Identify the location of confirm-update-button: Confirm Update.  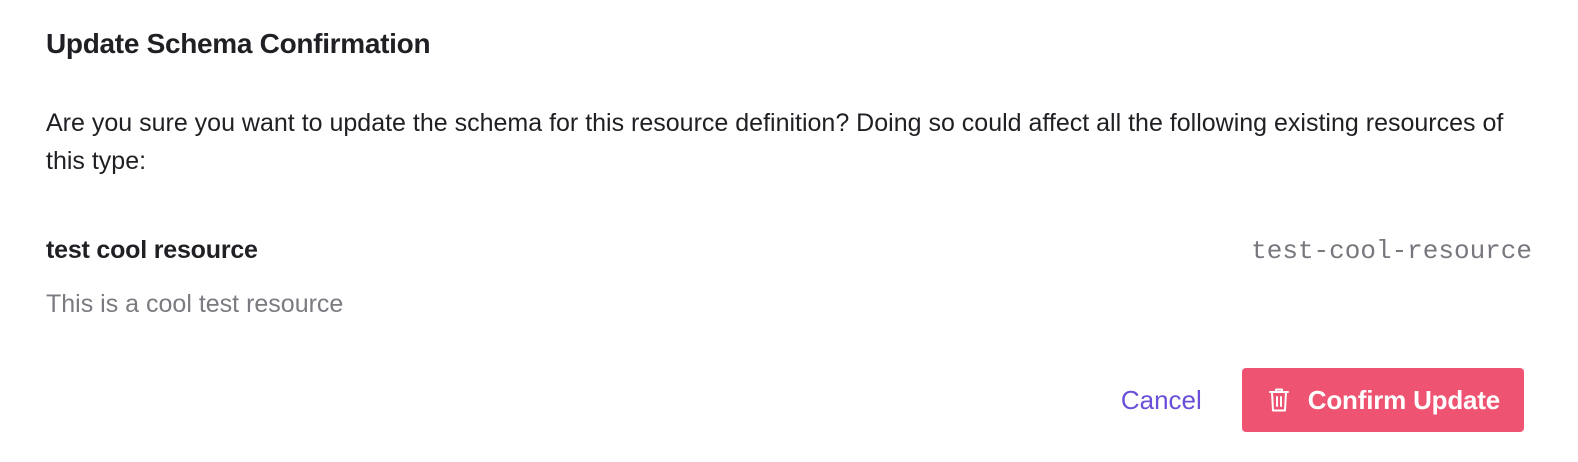
(1382, 400).